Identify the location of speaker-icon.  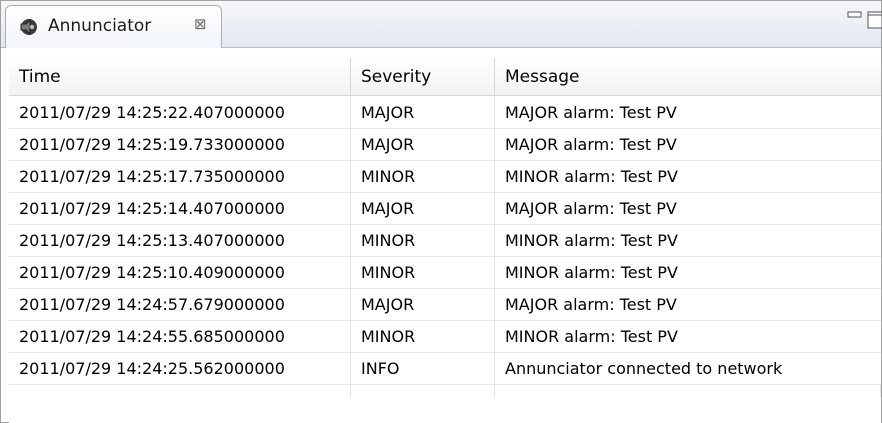
(28, 27).